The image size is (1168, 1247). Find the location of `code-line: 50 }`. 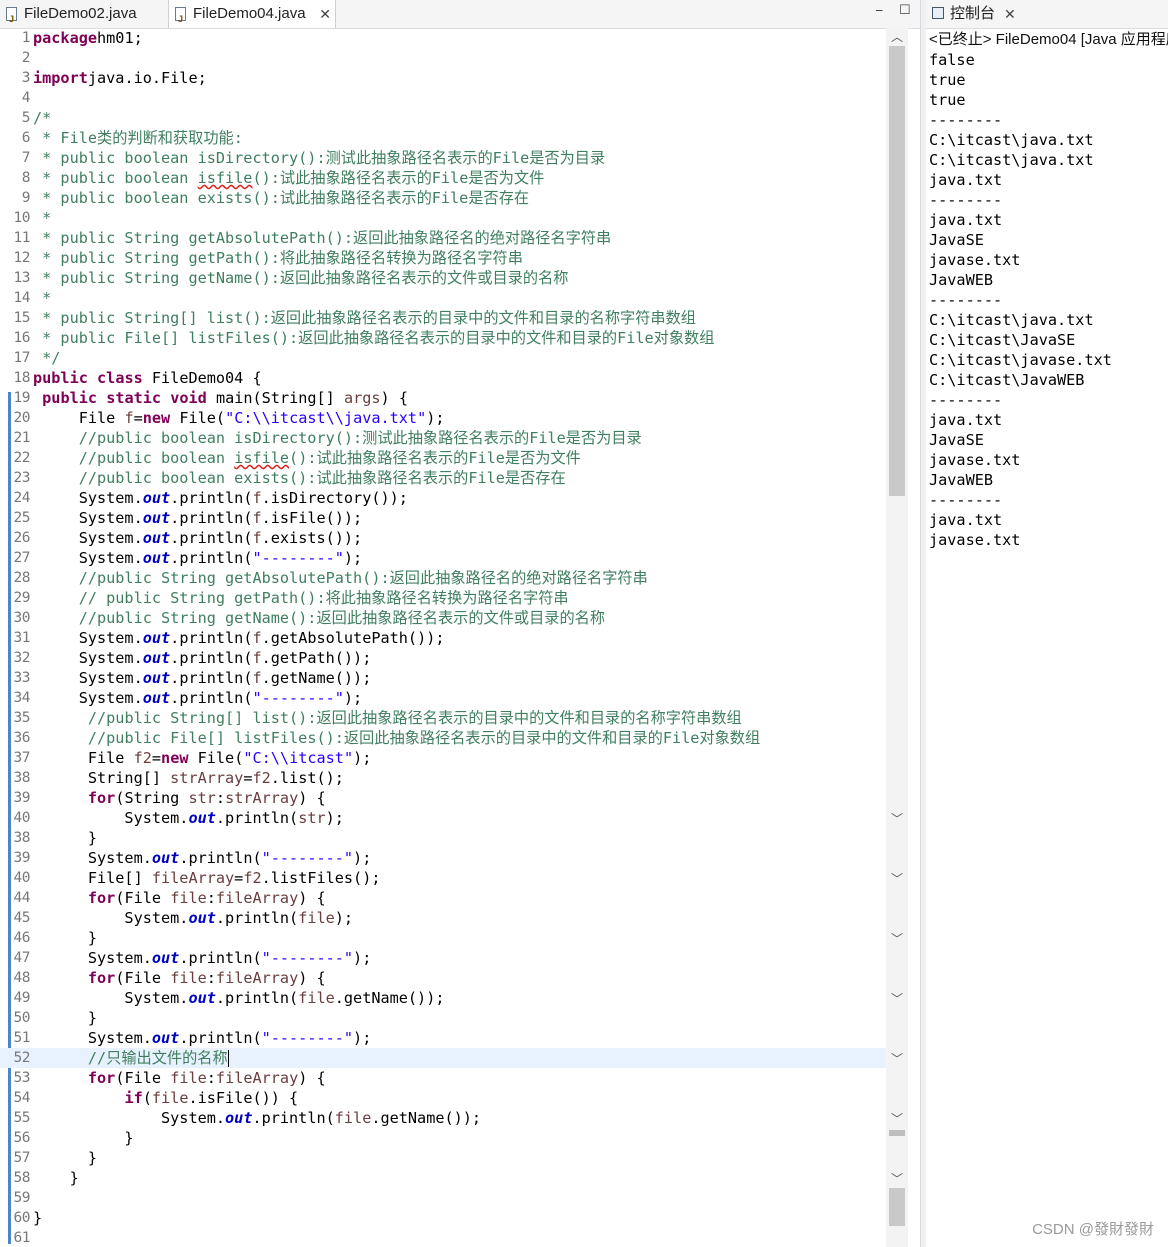

code-line: 50 } is located at coordinates (443, 1018).